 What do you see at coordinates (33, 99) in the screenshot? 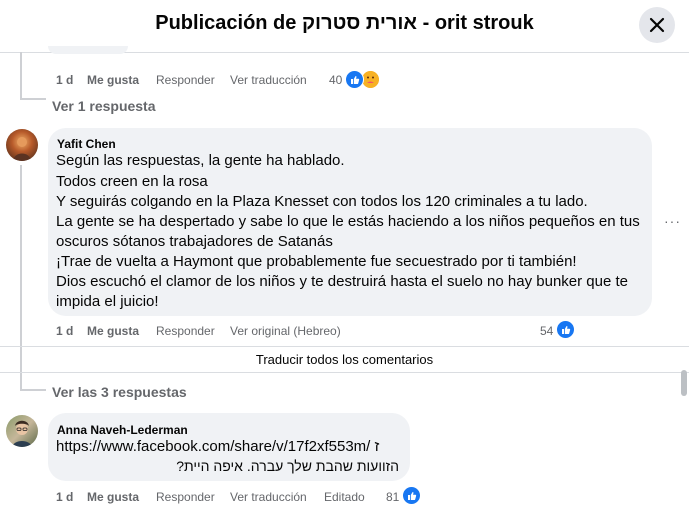
I see `thread-curve` at bounding box center [33, 99].